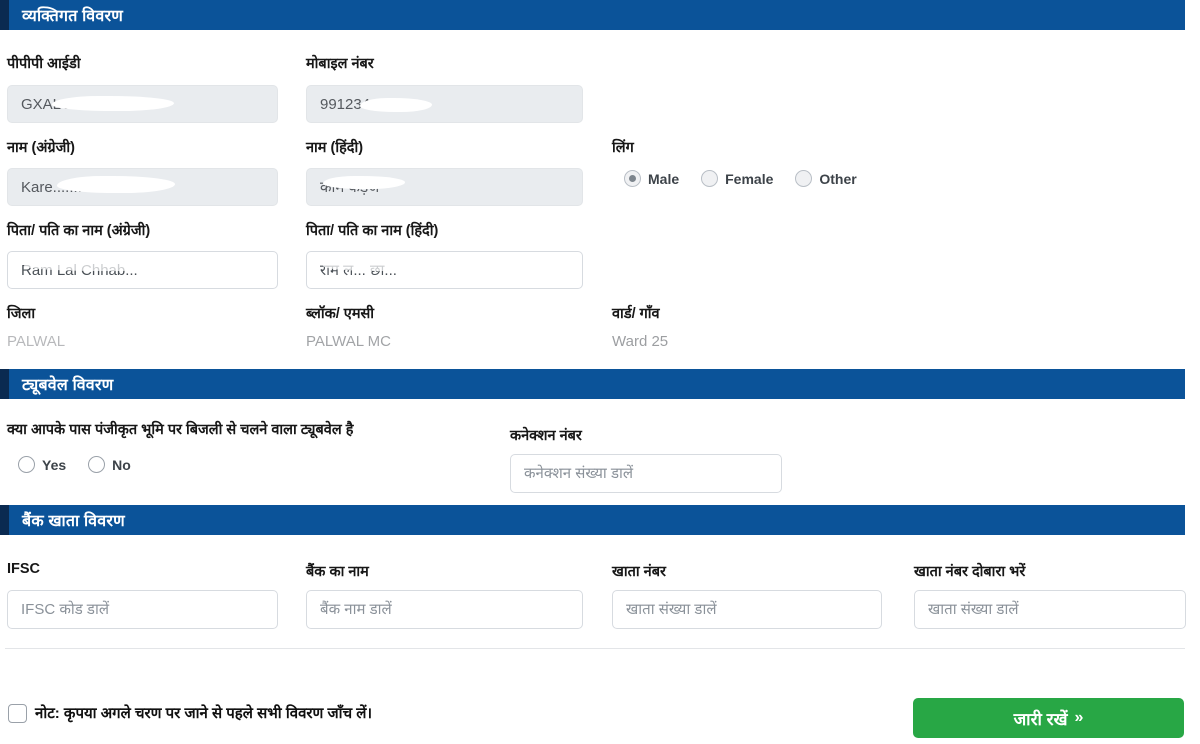  Describe the element at coordinates (1040, 719) in the screenshot. I see `continue-button-label: जारी रखें` at that location.